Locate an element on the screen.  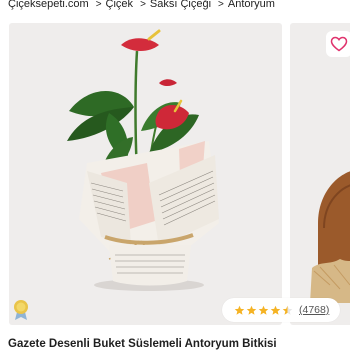
award-badge-icon is located at coordinates (21, 310).